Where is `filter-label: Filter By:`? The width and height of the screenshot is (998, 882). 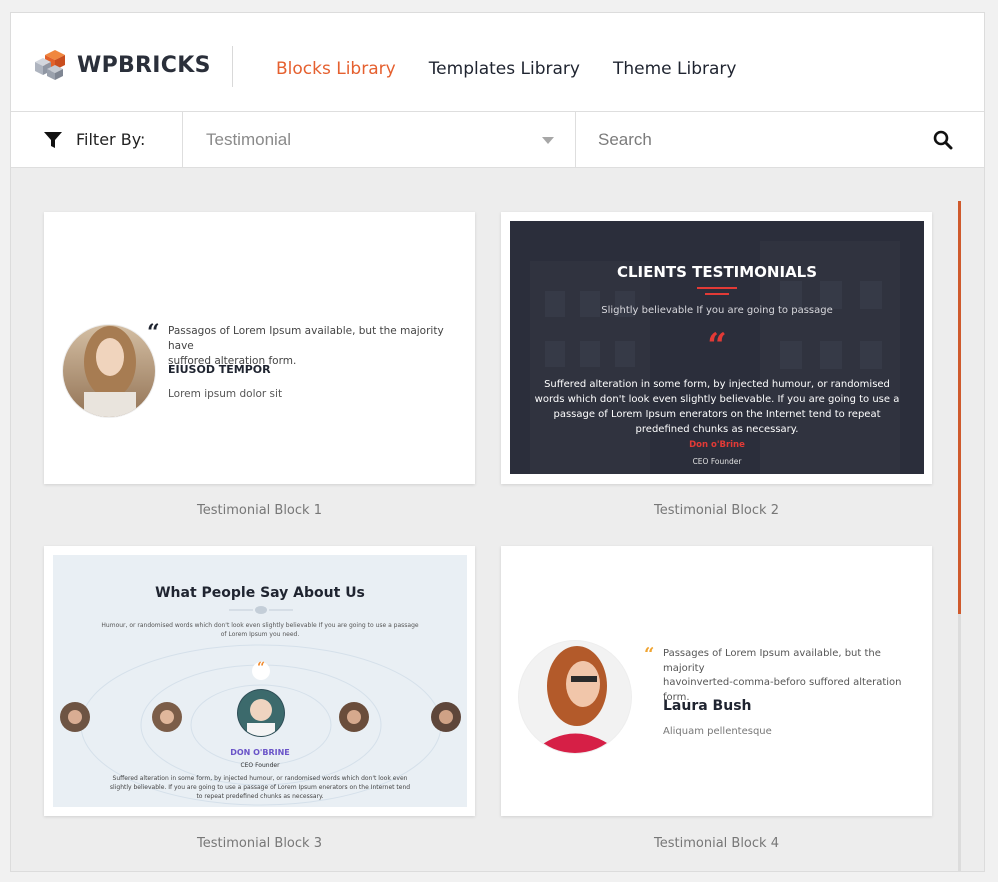 filter-label: Filter By: is located at coordinates (94, 139).